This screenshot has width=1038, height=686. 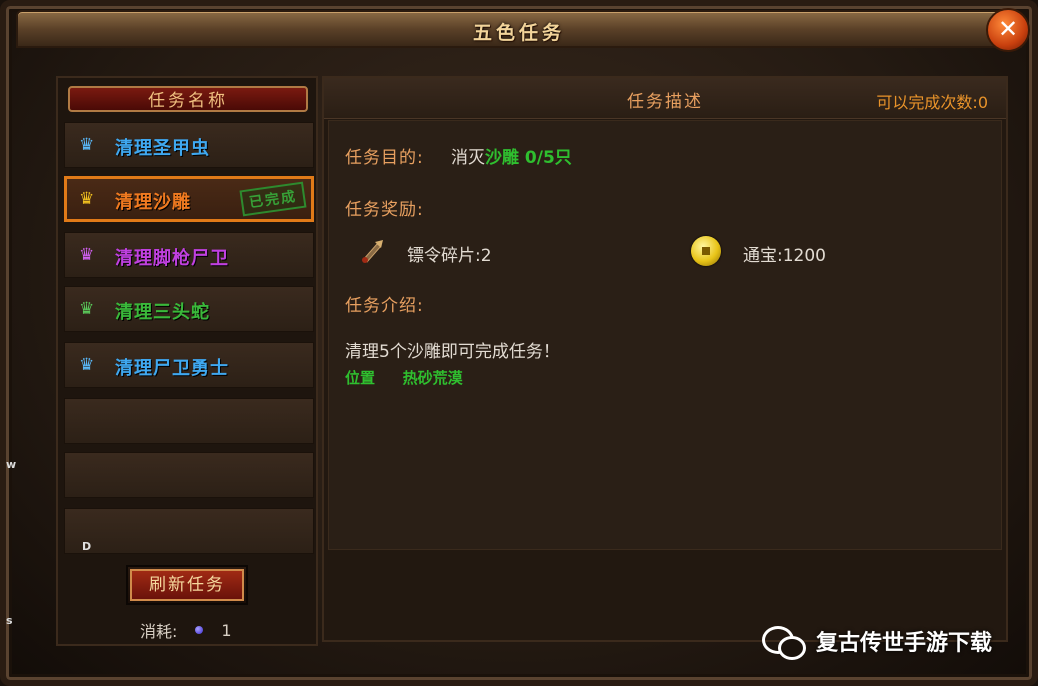 I want to click on intro-text: 清理5个沙雕即可完成任务！, so click(x=452, y=352).